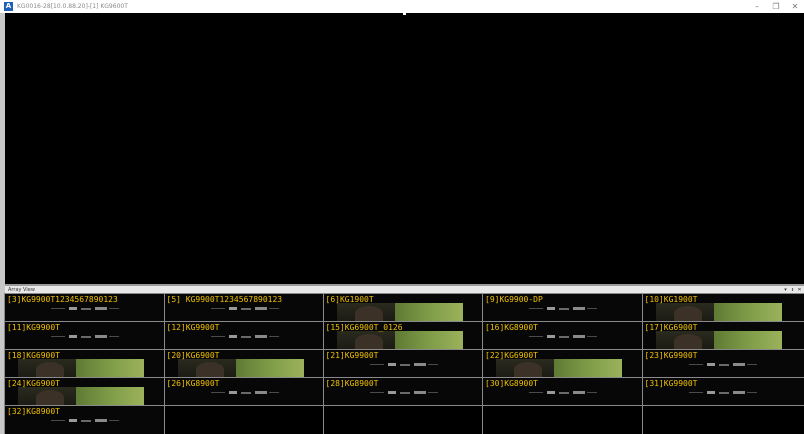 This screenshot has height=434, width=804. I want to click on main-view-marker, so click(404, 14).